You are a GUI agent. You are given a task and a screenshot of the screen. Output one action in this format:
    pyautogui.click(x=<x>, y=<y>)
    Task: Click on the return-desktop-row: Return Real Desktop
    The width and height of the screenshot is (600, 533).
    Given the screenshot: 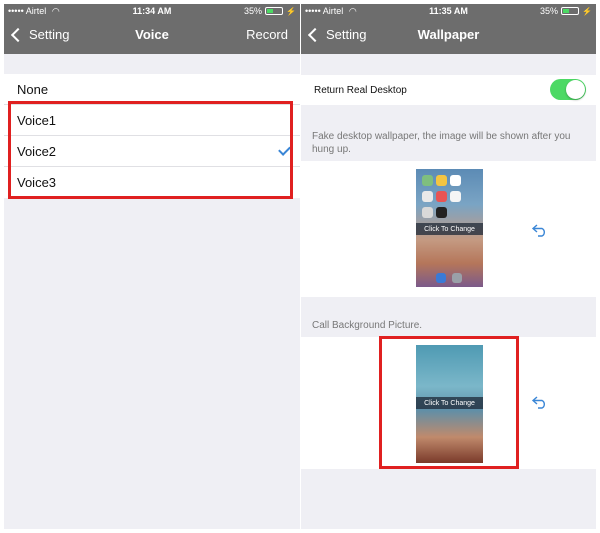 What is the action you would take?
    pyautogui.click(x=448, y=90)
    